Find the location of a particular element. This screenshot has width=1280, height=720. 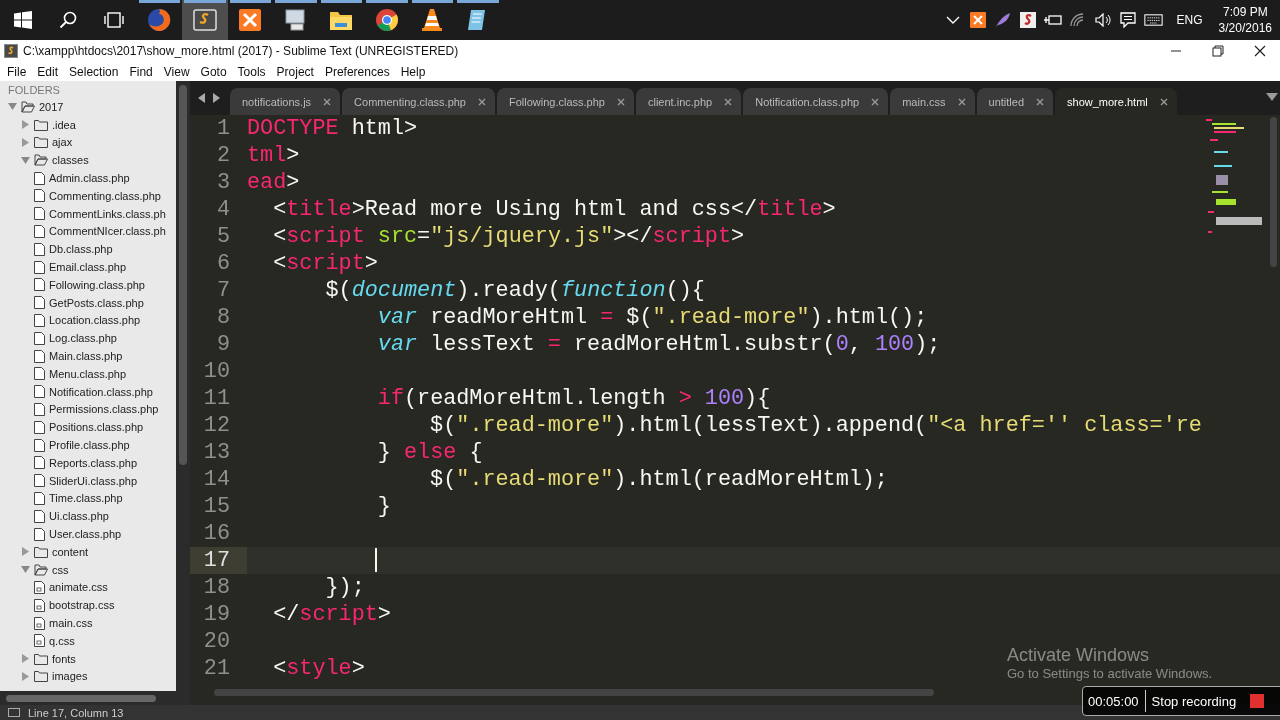

line-number: 7 is located at coordinates (223, 290).